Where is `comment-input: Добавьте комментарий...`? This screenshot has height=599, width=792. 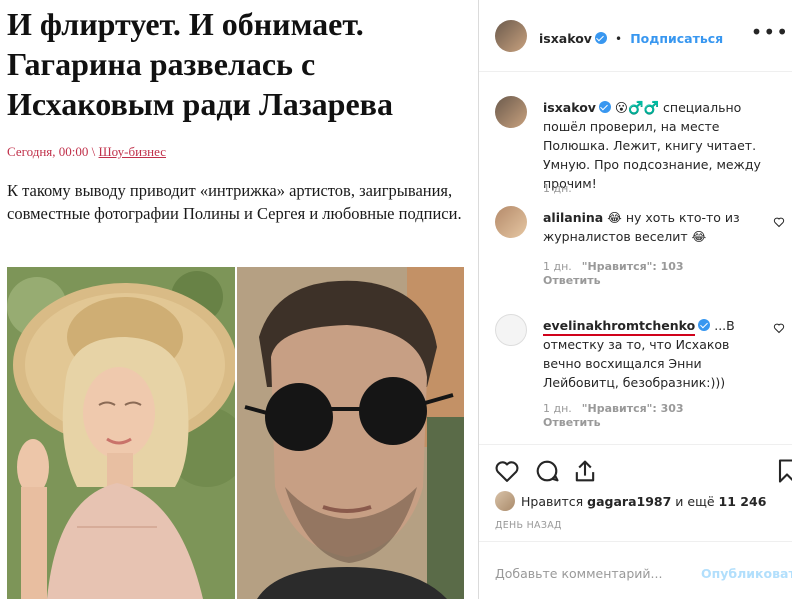
comment-input: Добавьте комментарий... is located at coordinates (578, 573).